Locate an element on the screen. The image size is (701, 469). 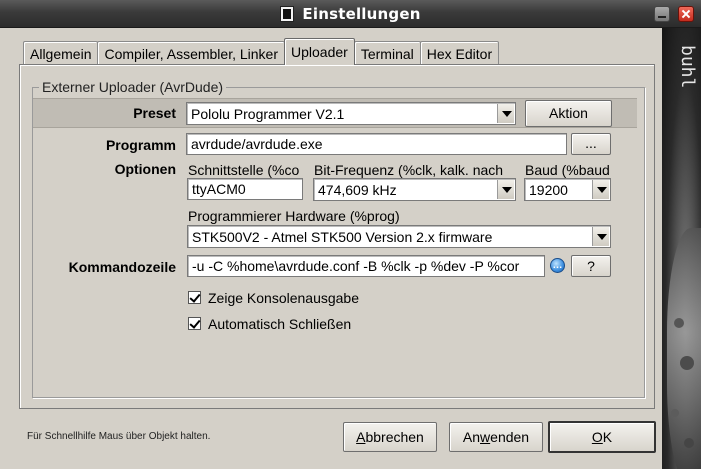
help-button: ? is located at coordinates (591, 266).